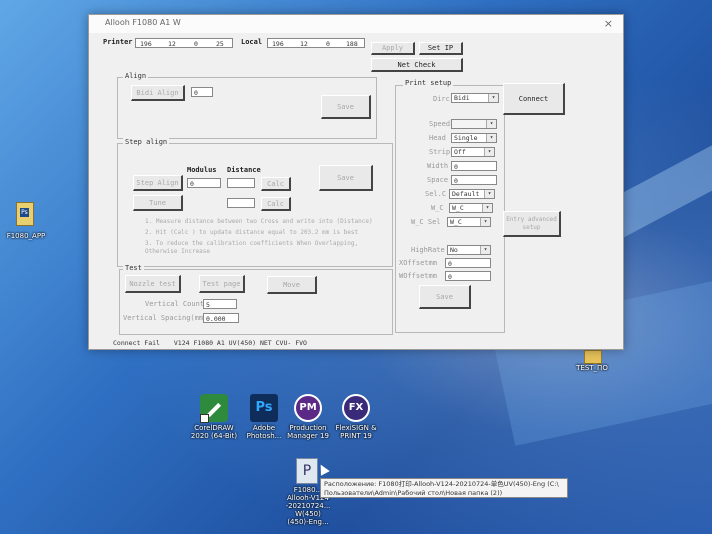 This screenshot has height=534, width=712. I want to click on bidi-align-input: 0, so click(202, 92).